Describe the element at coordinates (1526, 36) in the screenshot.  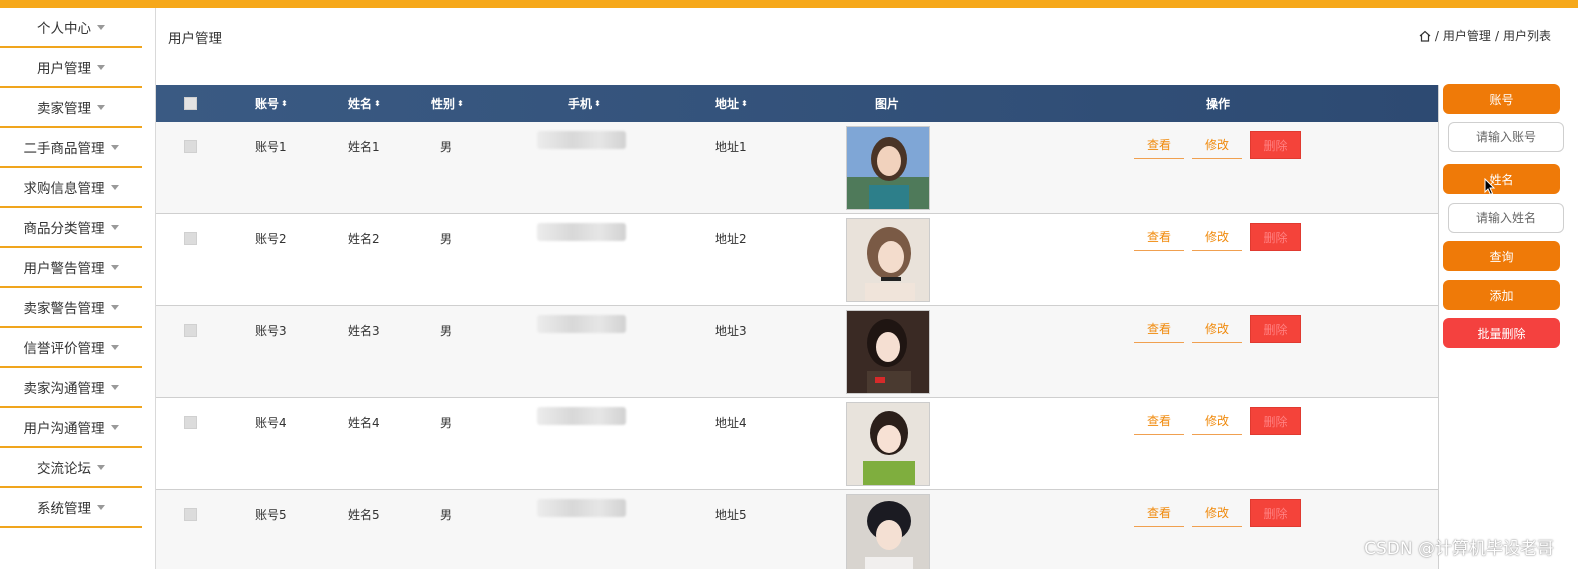
I see `breadcrumb-item-user-list: 用户列表` at that location.